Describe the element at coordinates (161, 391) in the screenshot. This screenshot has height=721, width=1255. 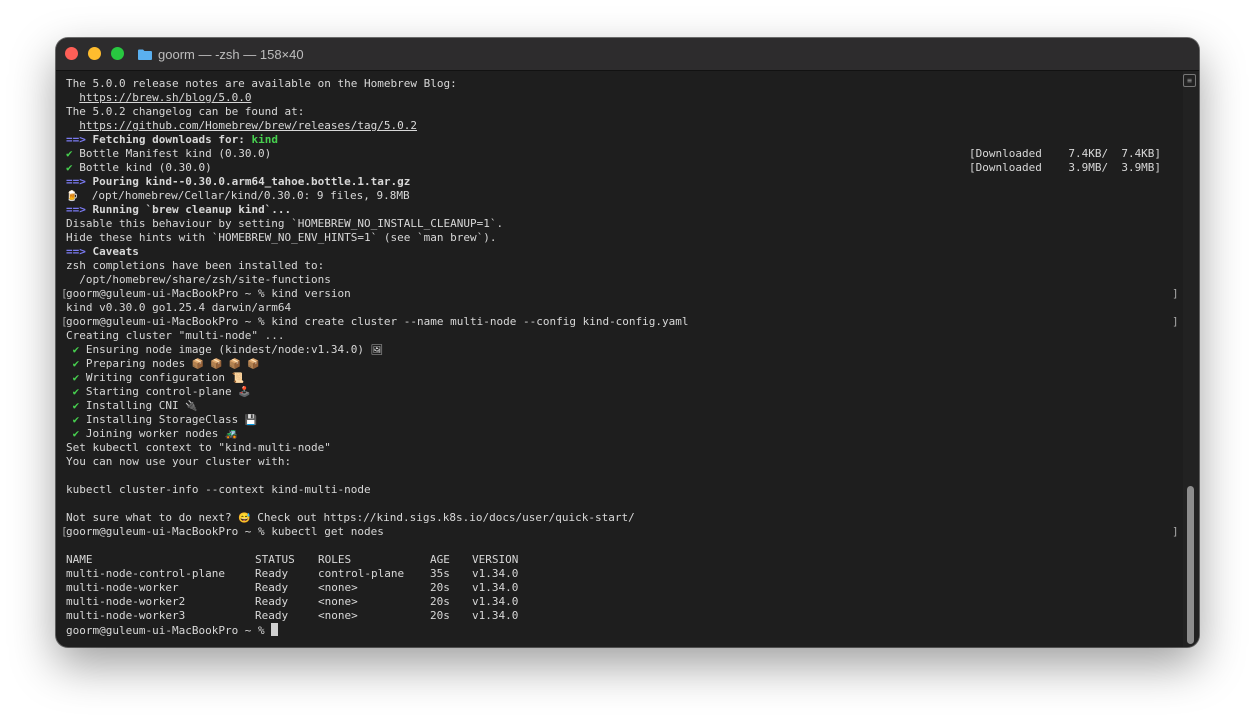
I see `step-line: ✔ Starting control-plane 🕹️` at that location.